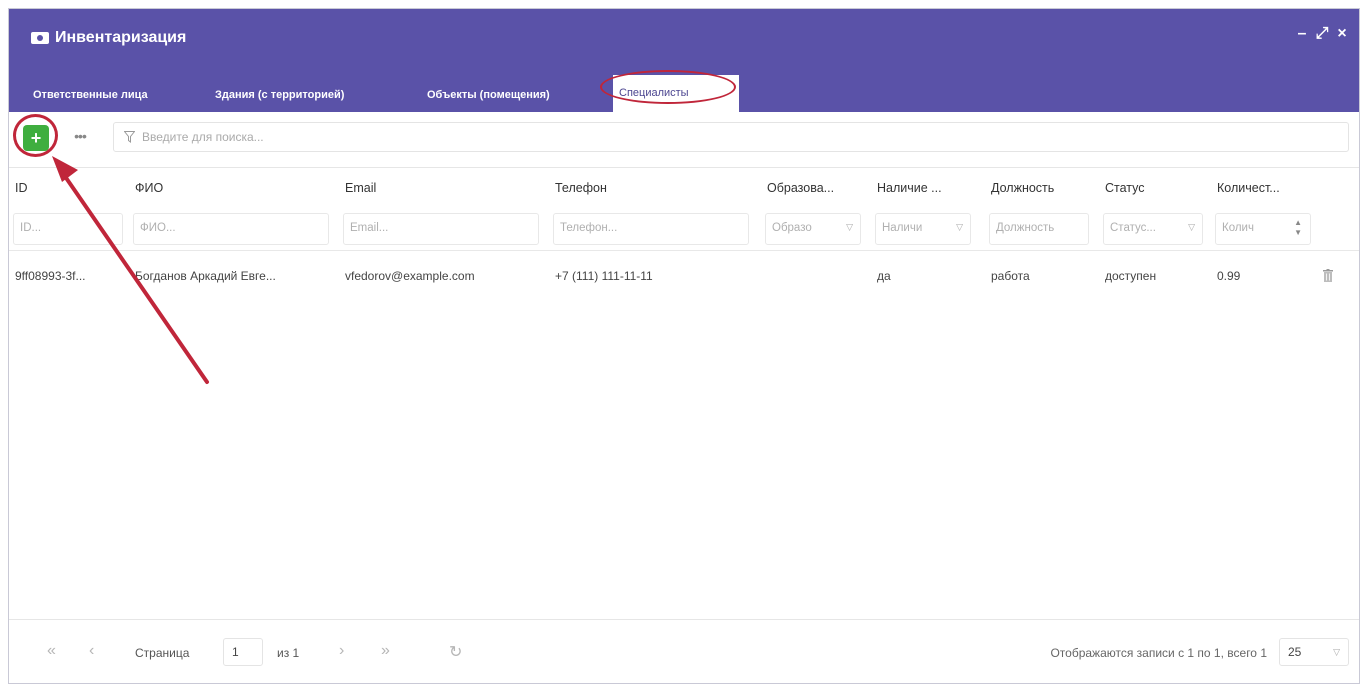 The image size is (1367, 686). I want to click on filter-row: ▽ ▽ ▽ ▲▼, so click(684, 229).